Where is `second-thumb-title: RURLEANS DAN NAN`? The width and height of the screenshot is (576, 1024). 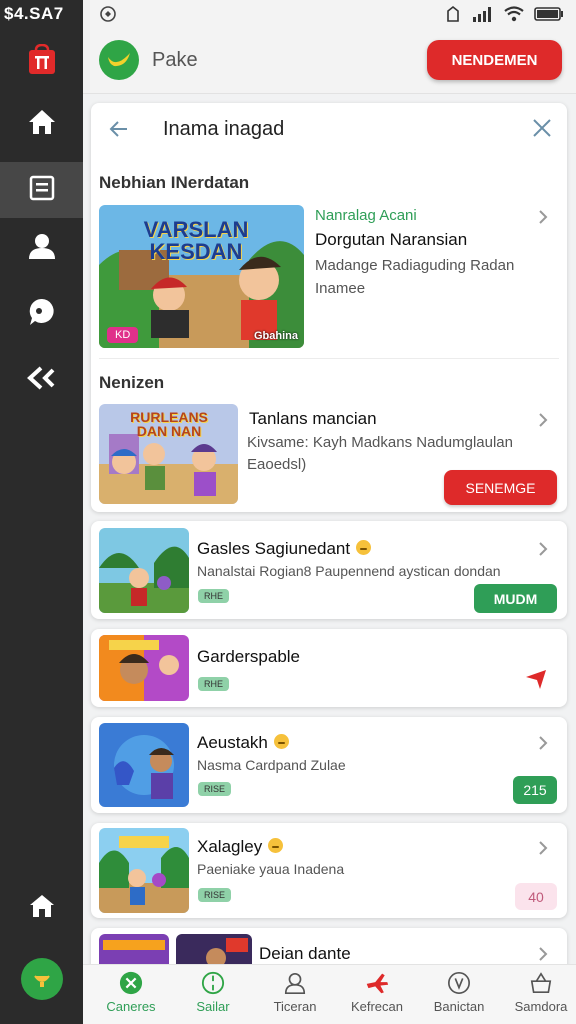 second-thumb-title: RURLEANS DAN NAN is located at coordinates (169, 424).